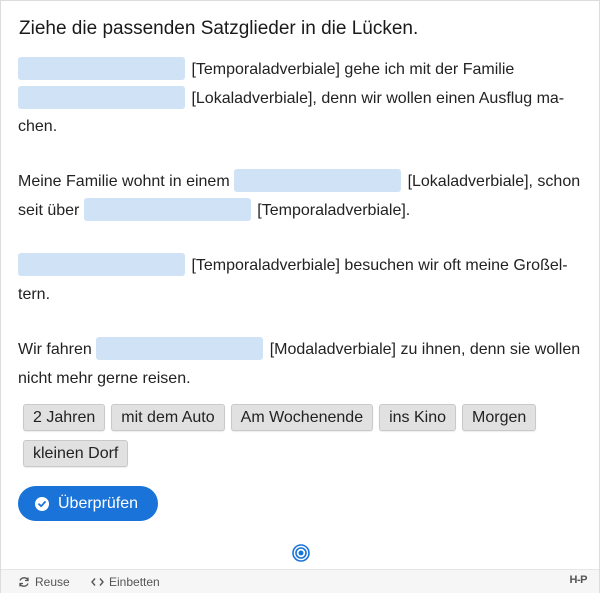  What do you see at coordinates (168, 417) in the screenshot?
I see `draggable-word: mit dem Auto` at bounding box center [168, 417].